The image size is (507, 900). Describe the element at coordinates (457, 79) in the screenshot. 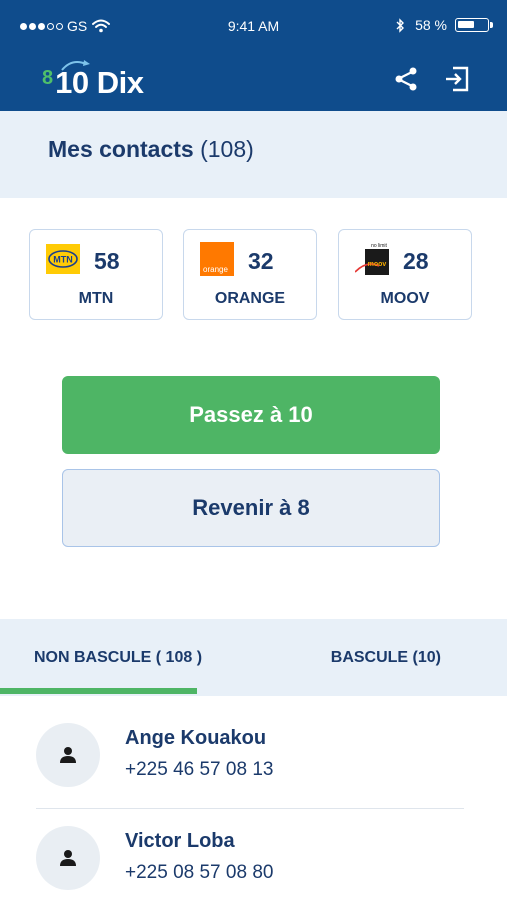

I see `logout-icon` at that location.